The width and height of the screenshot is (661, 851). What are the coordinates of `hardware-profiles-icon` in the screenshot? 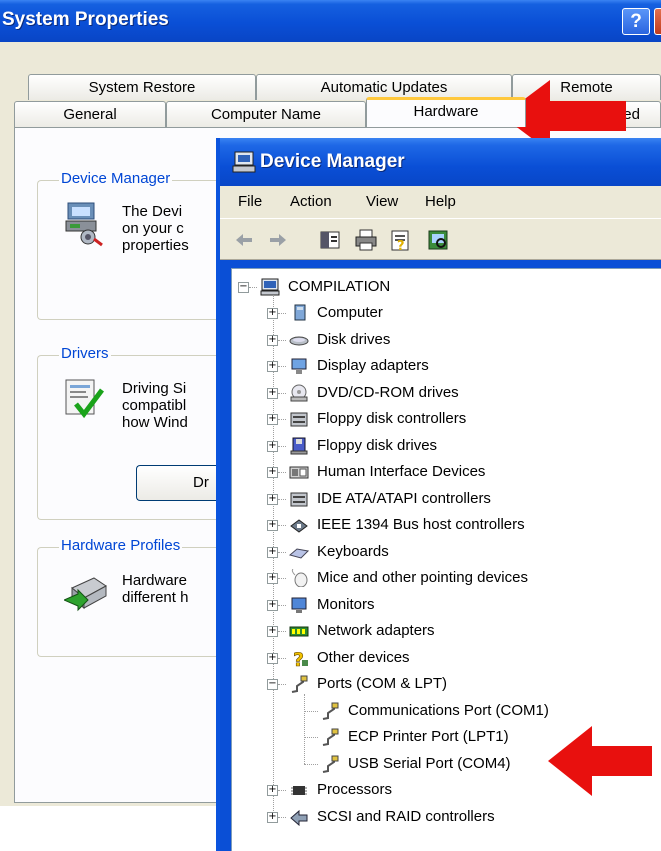 It's located at (85, 594).